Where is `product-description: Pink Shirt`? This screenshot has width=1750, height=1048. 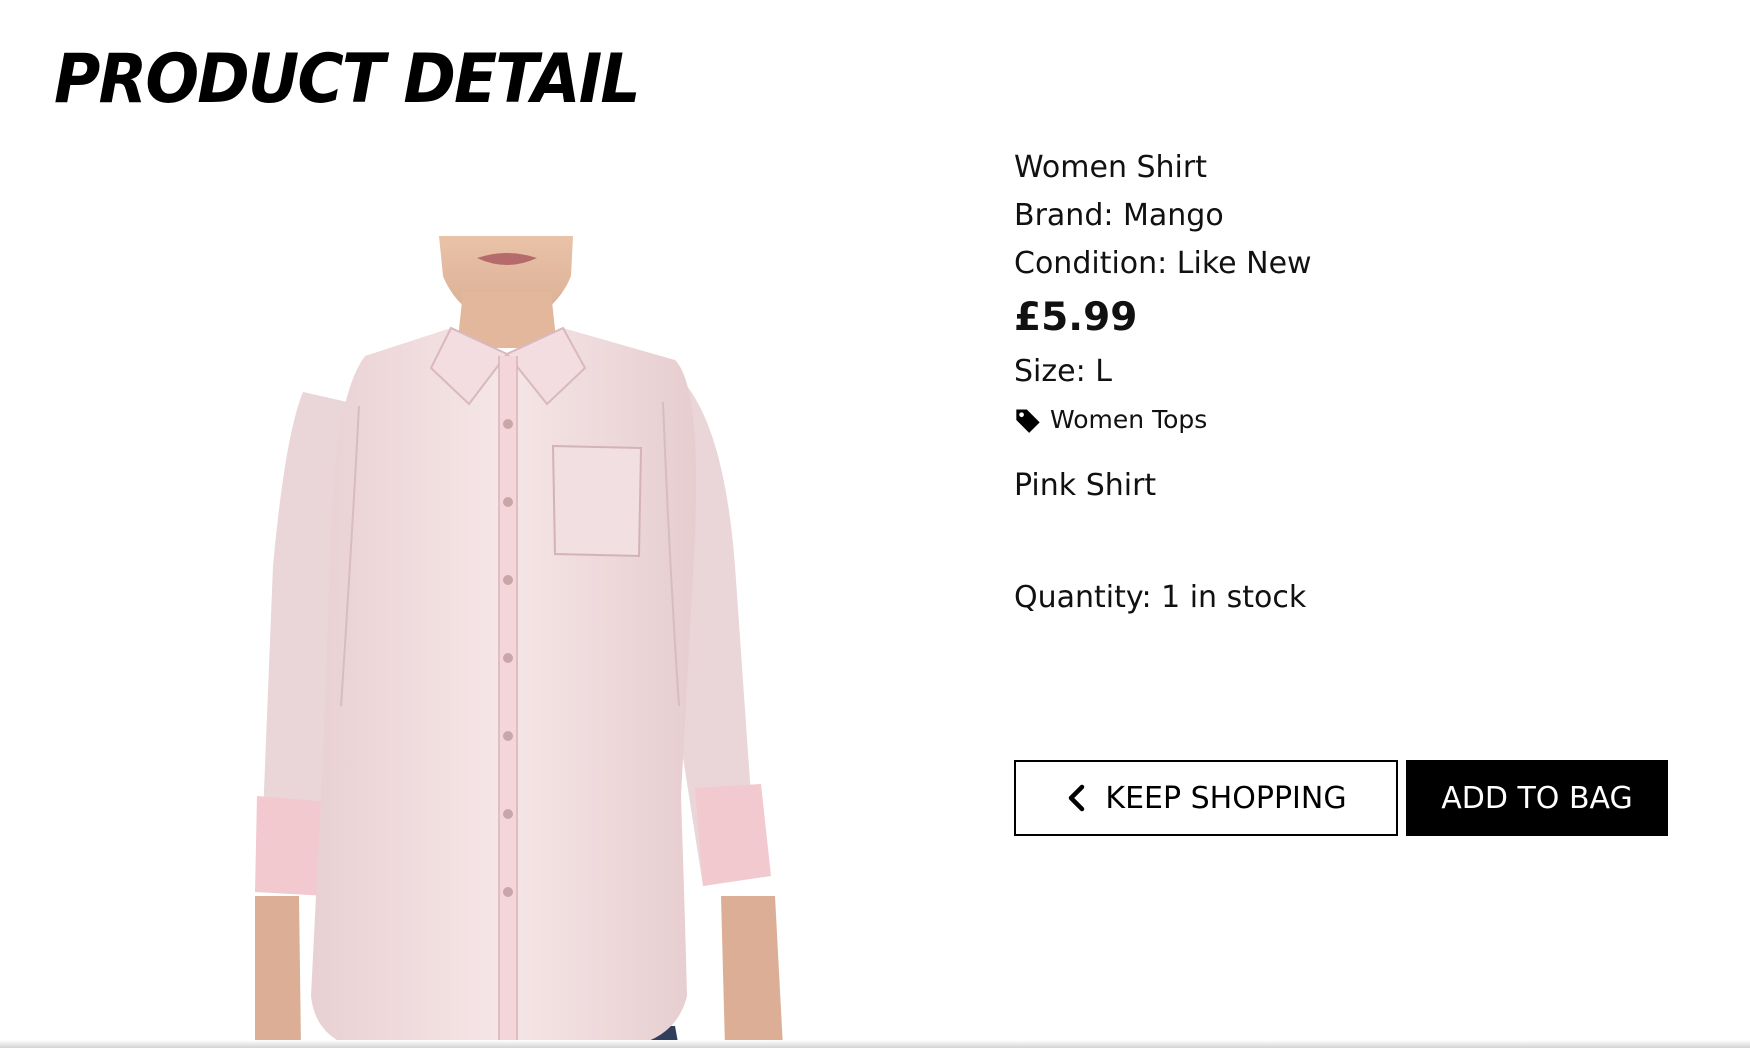
product-description: Pink Shirt is located at coordinates (1085, 485).